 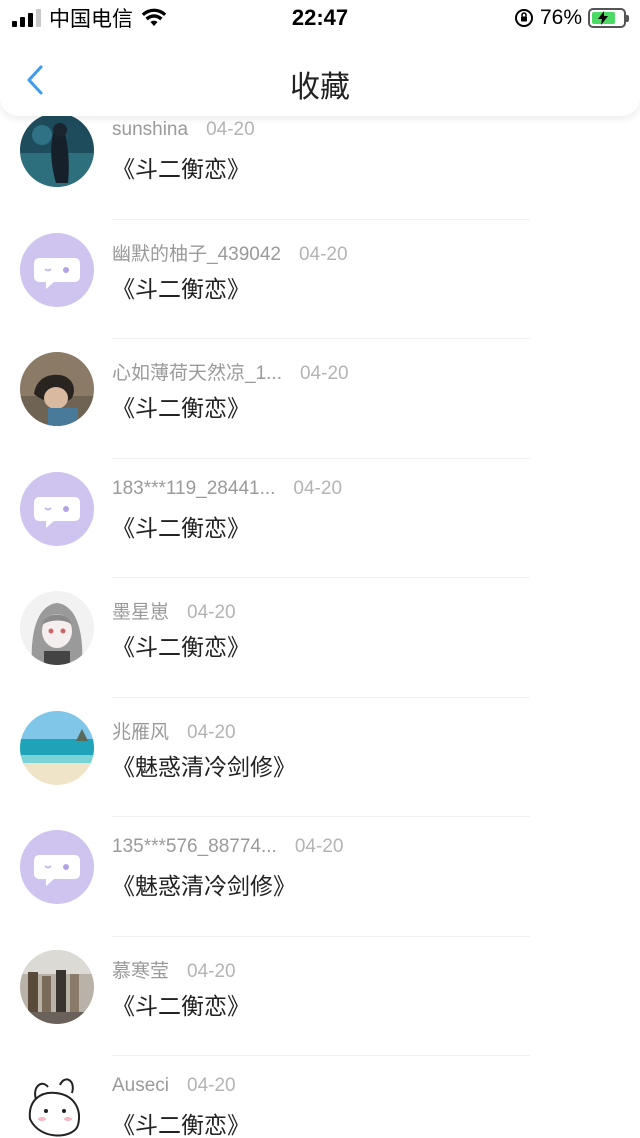 What do you see at coordinates (320, 996) in the screenshot?
I see `list-item: 慕寒莹 04-20 《斗二衡恋》` at bounding box center [320, 996].